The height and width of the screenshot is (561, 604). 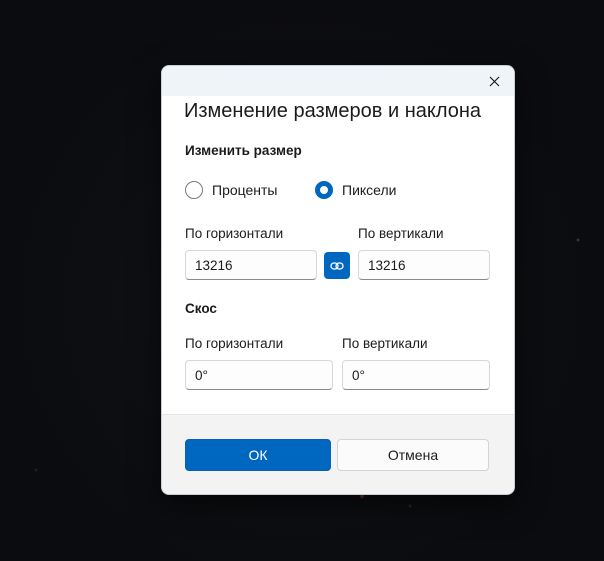 I want to click on resize-section-label: Изменить размер, so click(x=243, y=150).